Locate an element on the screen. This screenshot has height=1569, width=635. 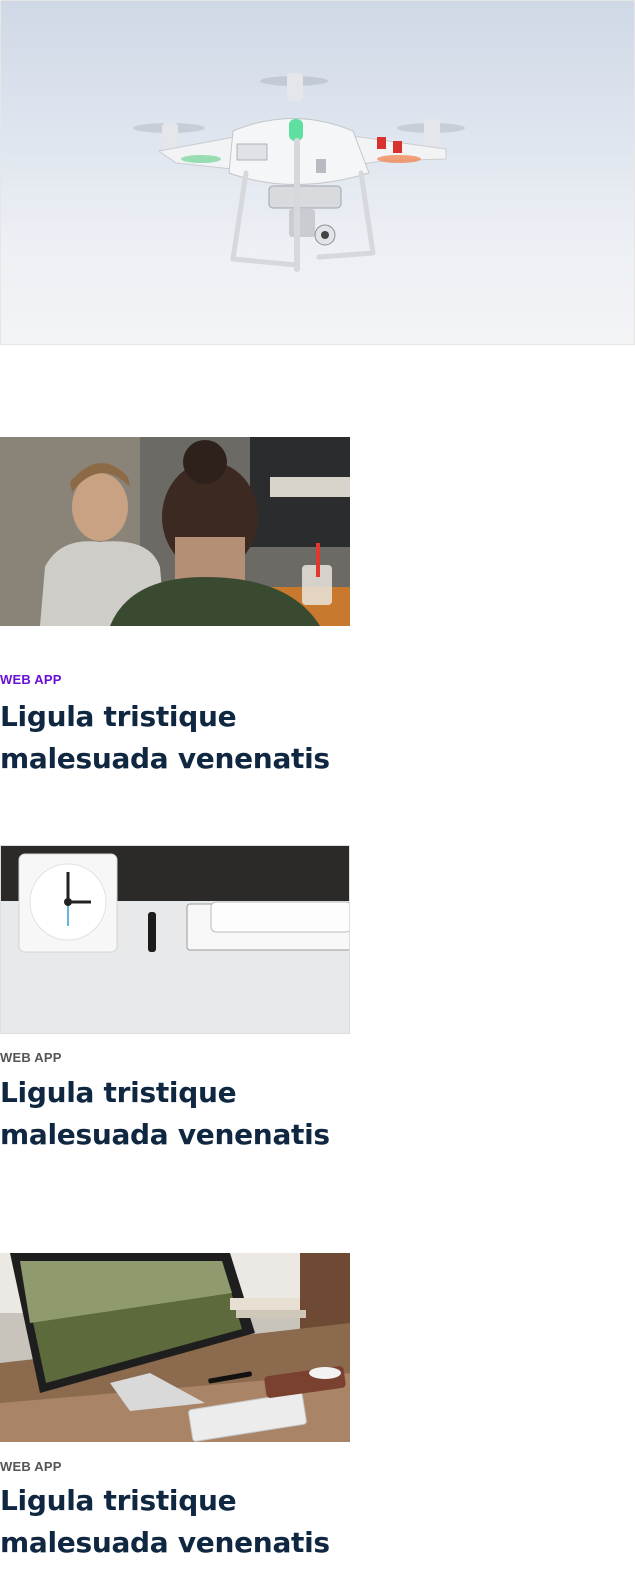
meeting-photo is located at coordinates (175, 531).